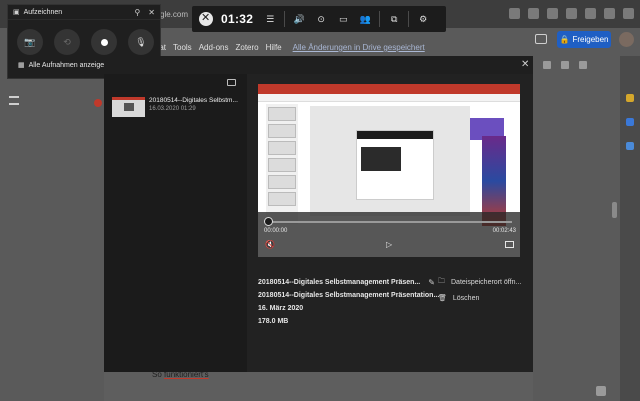 This screenshot has height=401, width=640. I want to click on ppt-ribbon, so click(389, 89).